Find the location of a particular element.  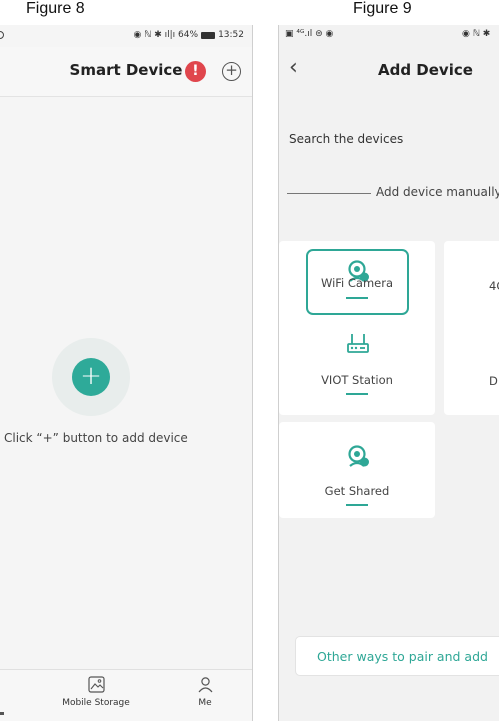

figure-8-caption: Figure 8 is located at coordinates (55, 8).